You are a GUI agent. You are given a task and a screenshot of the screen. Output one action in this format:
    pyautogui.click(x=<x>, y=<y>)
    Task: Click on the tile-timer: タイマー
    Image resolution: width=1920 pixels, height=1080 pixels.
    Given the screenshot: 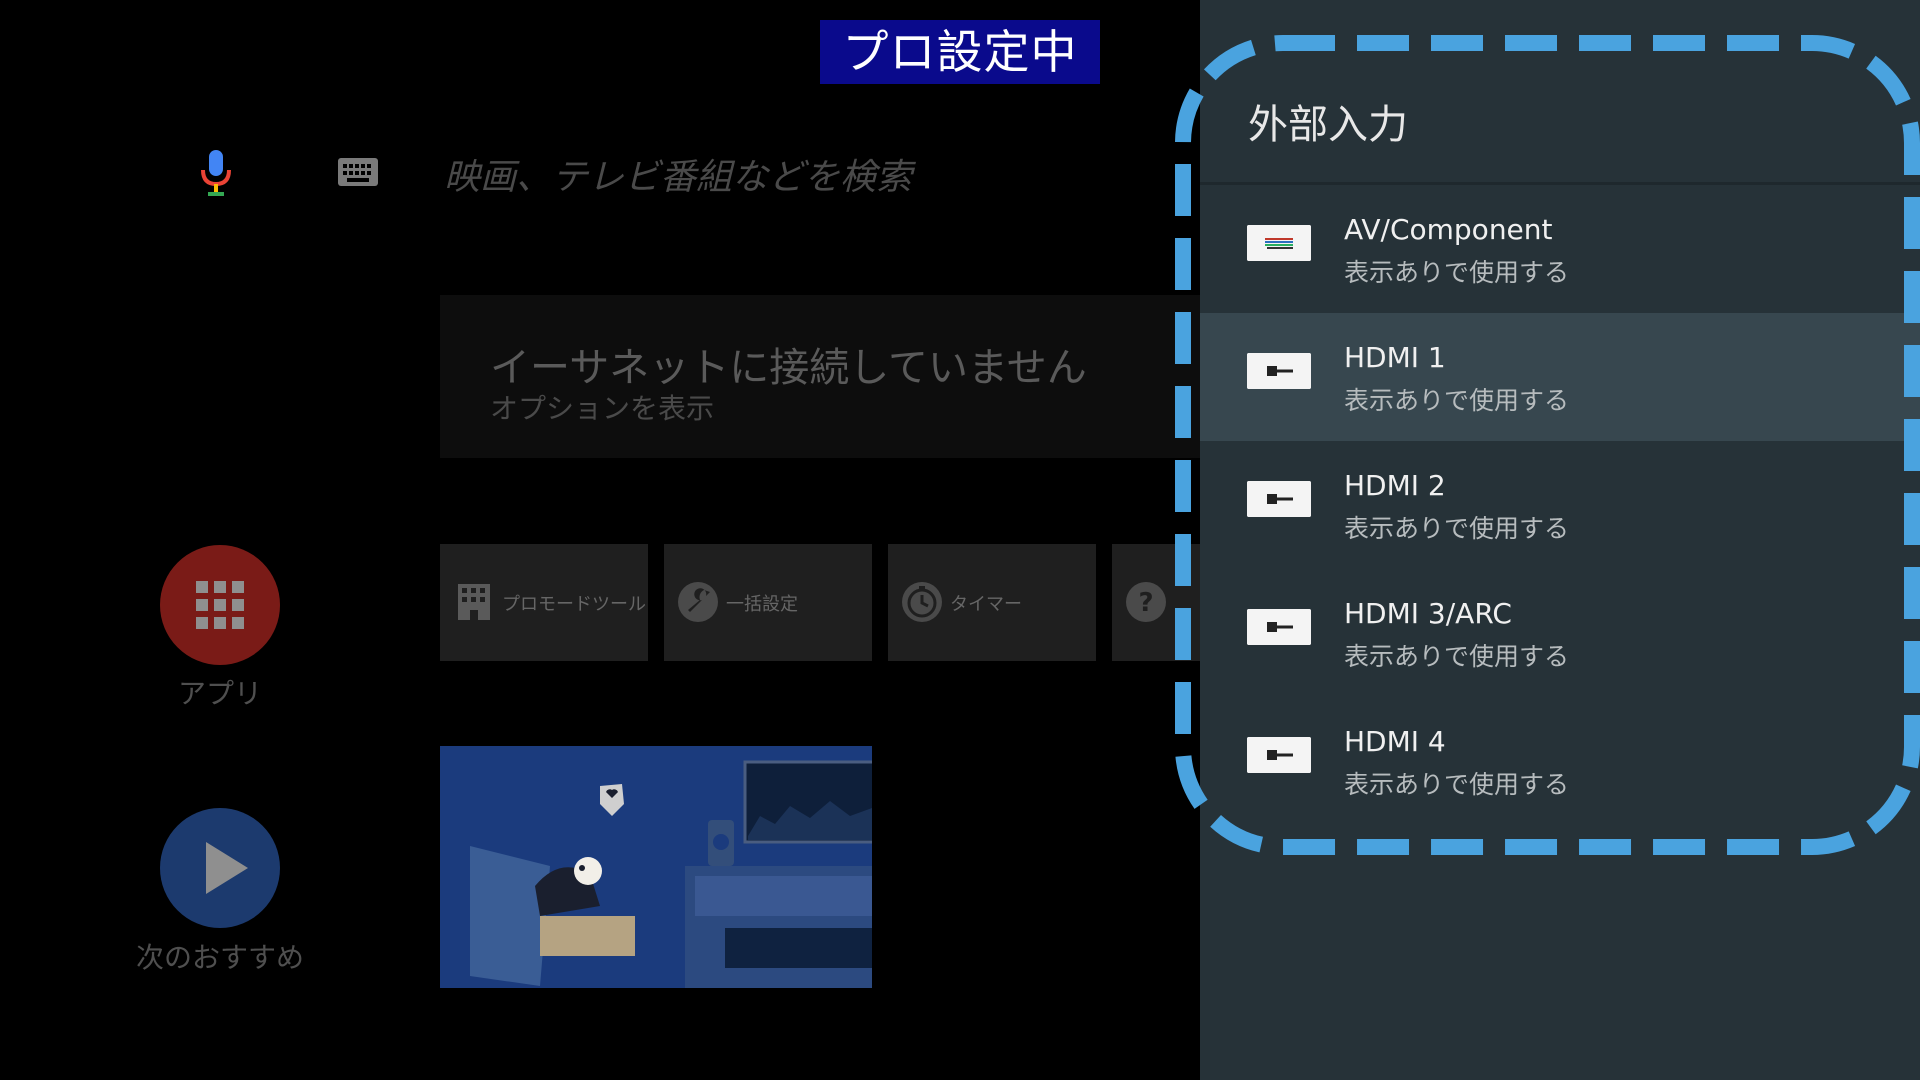 What is the action you would take?
    pyautogui.click(x=992, y=602)
    